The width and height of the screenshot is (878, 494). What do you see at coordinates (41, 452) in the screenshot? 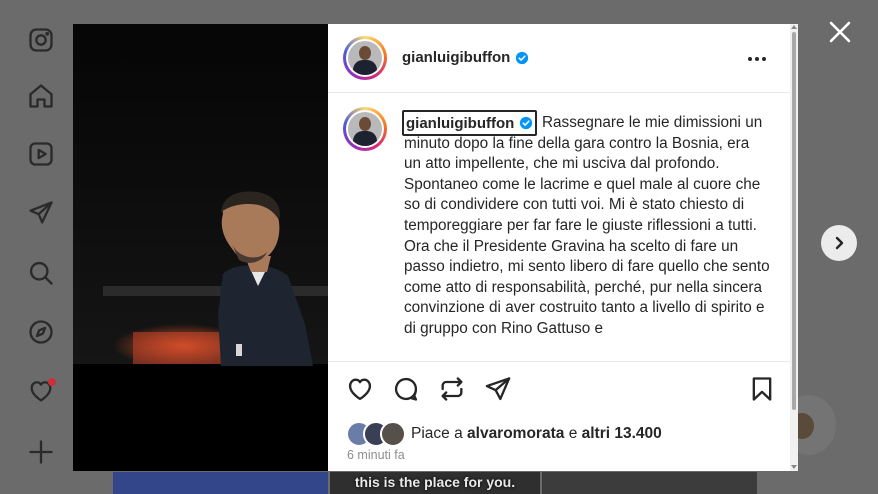
I see `create-icon` at bounding box center [41, 452].